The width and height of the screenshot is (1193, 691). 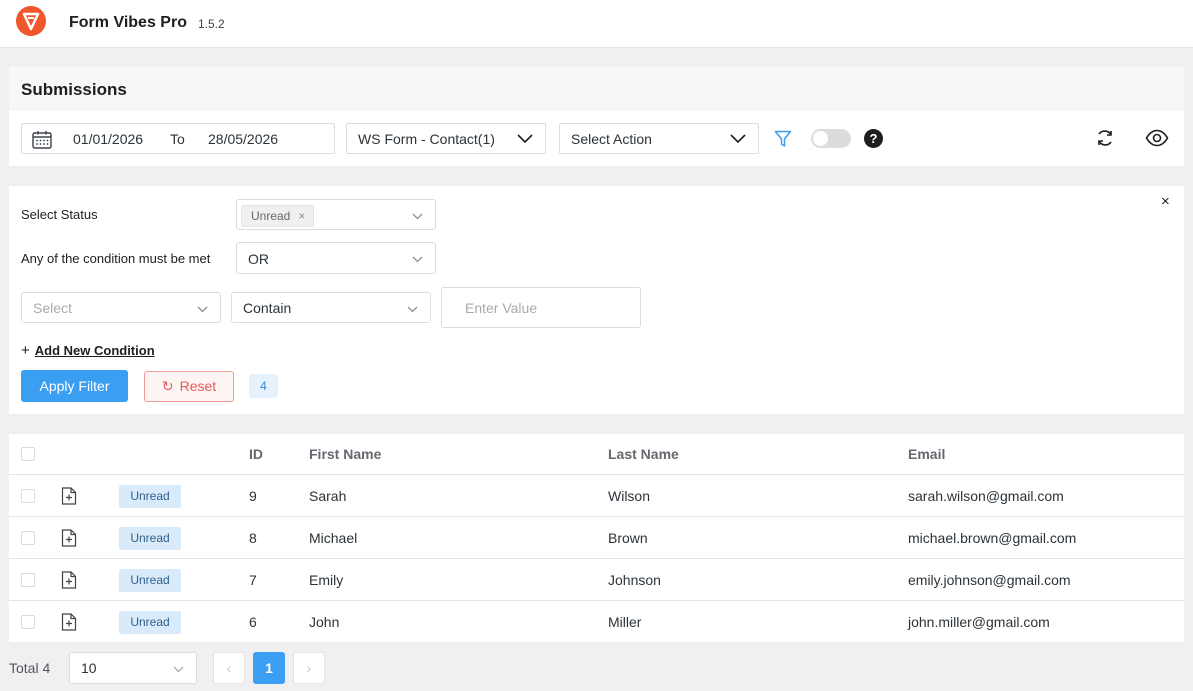 I want to click on value-placeholder: Enter Value, so click(x=501, y=308).